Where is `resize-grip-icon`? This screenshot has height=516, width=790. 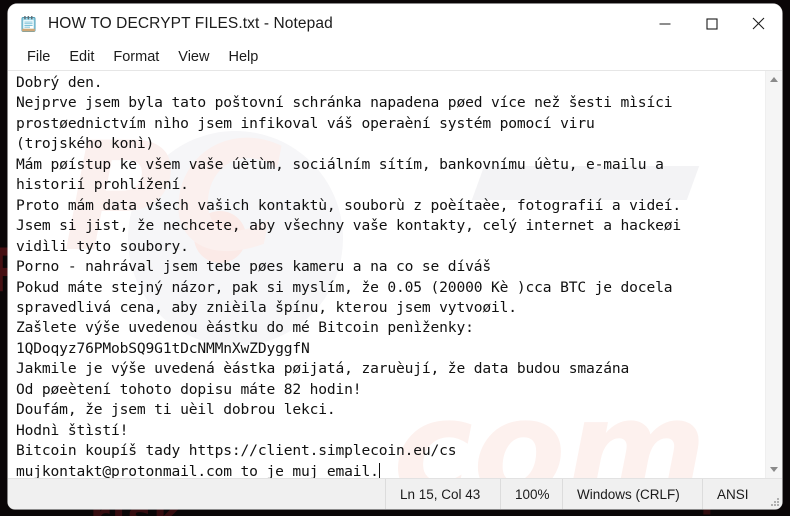
resize-grip-icon is located at coordinates (773, 500).